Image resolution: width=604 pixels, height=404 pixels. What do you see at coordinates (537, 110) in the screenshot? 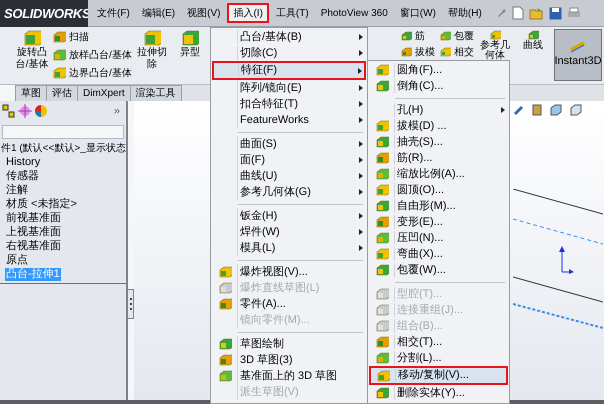
I see `section-view-icon` at bounding box center [537, 110].